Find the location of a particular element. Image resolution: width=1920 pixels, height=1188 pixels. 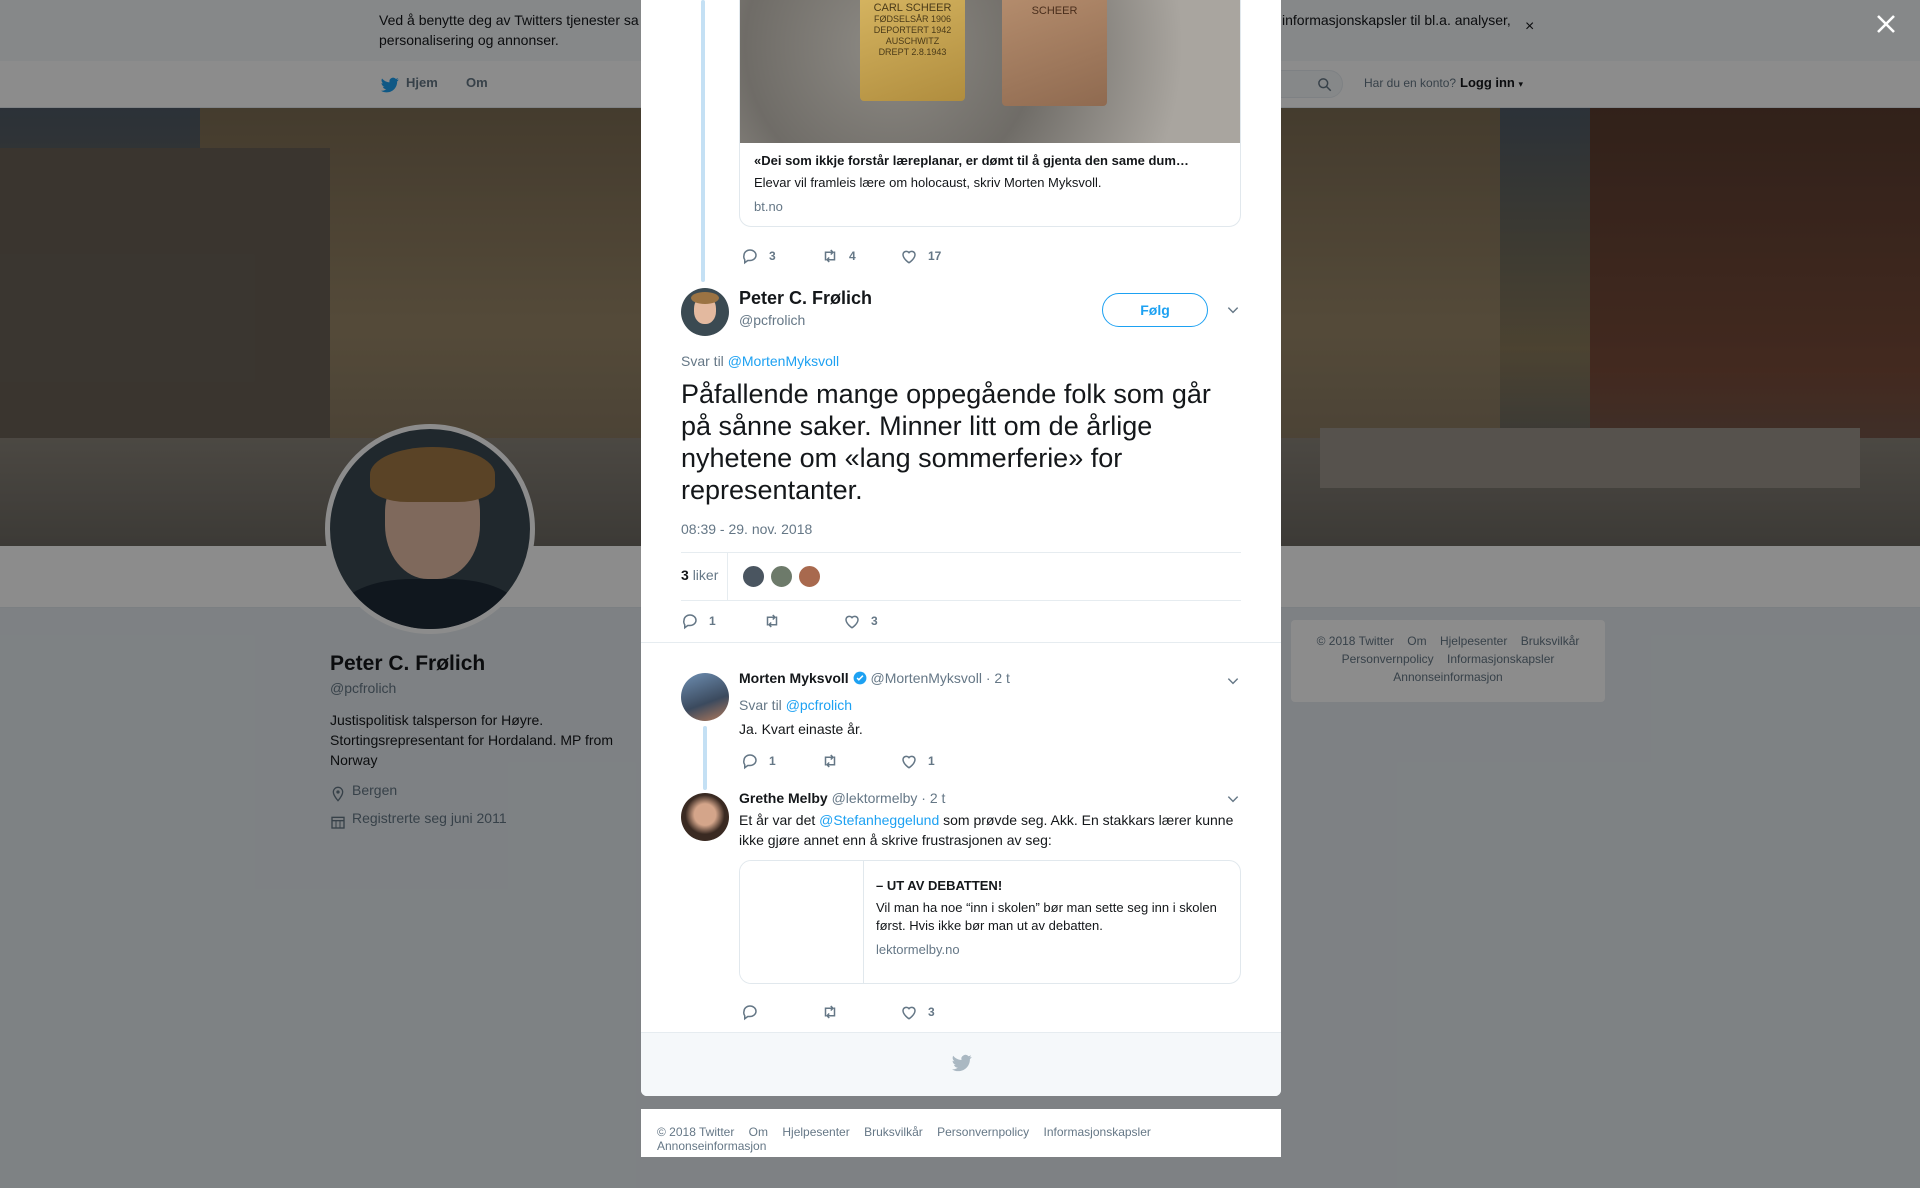

tweet-timestamp: 08:39 - 29. nov. 2018 is located at coordinates (746, 529).